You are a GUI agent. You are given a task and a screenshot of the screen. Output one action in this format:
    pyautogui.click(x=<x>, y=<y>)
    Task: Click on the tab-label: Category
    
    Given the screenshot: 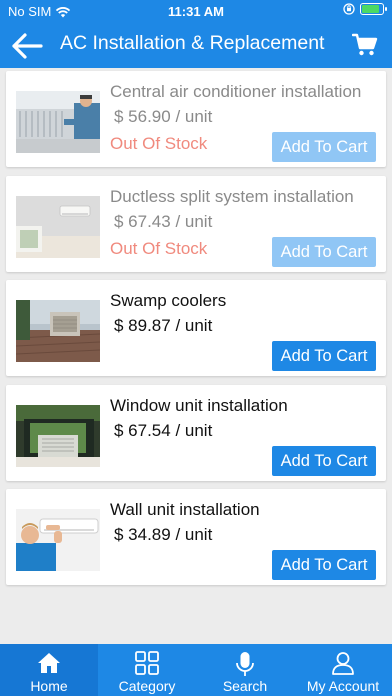 What is the action you would take?
    pyautogui.click(x=147, y=686)
    